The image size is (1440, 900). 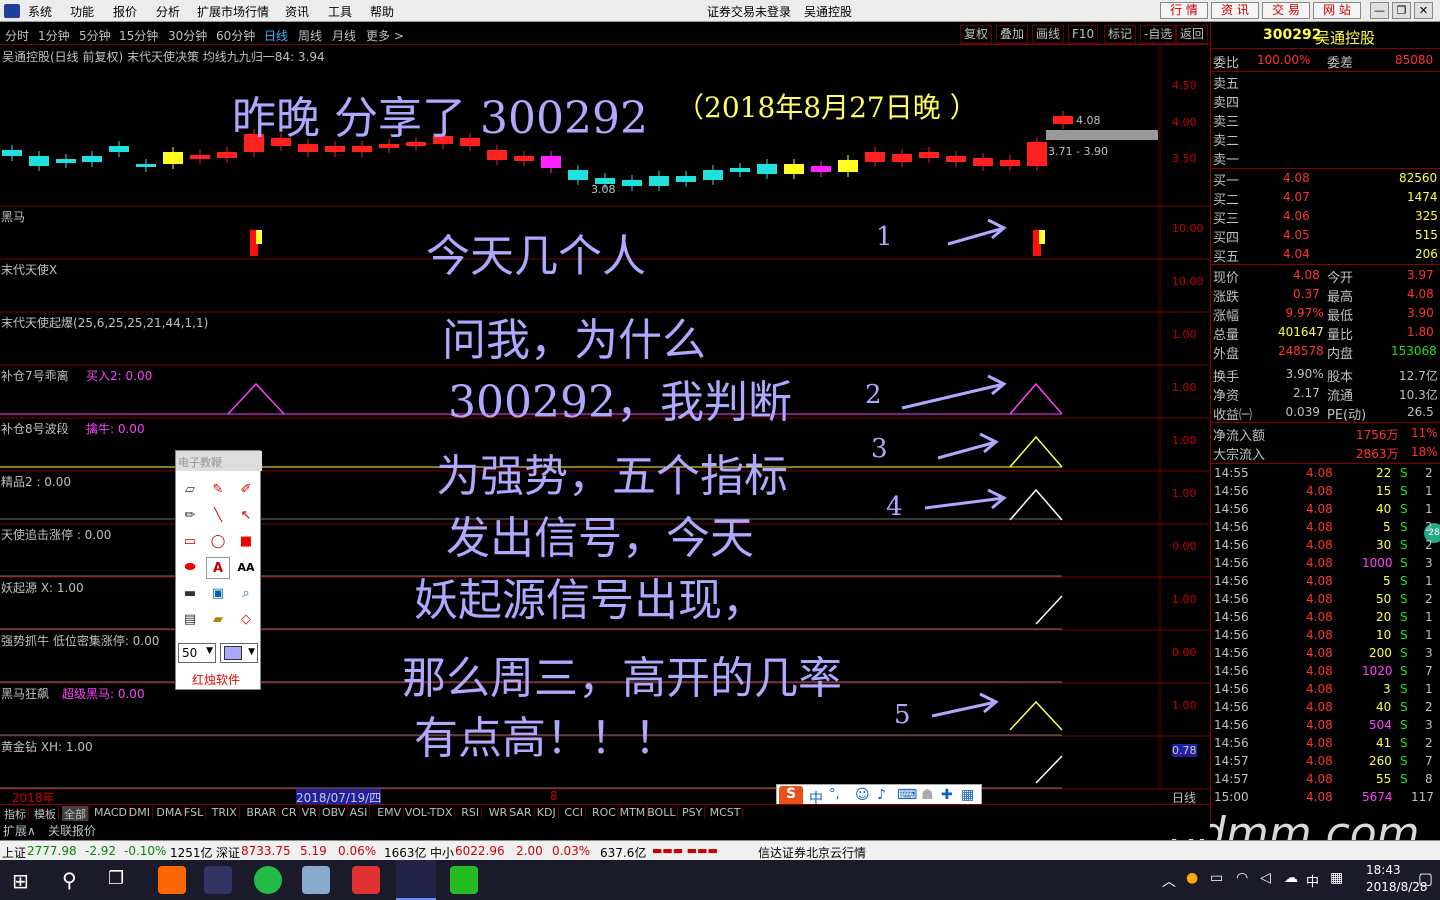 I want to click on tray-language: 中, so click(x=1312, y=880).